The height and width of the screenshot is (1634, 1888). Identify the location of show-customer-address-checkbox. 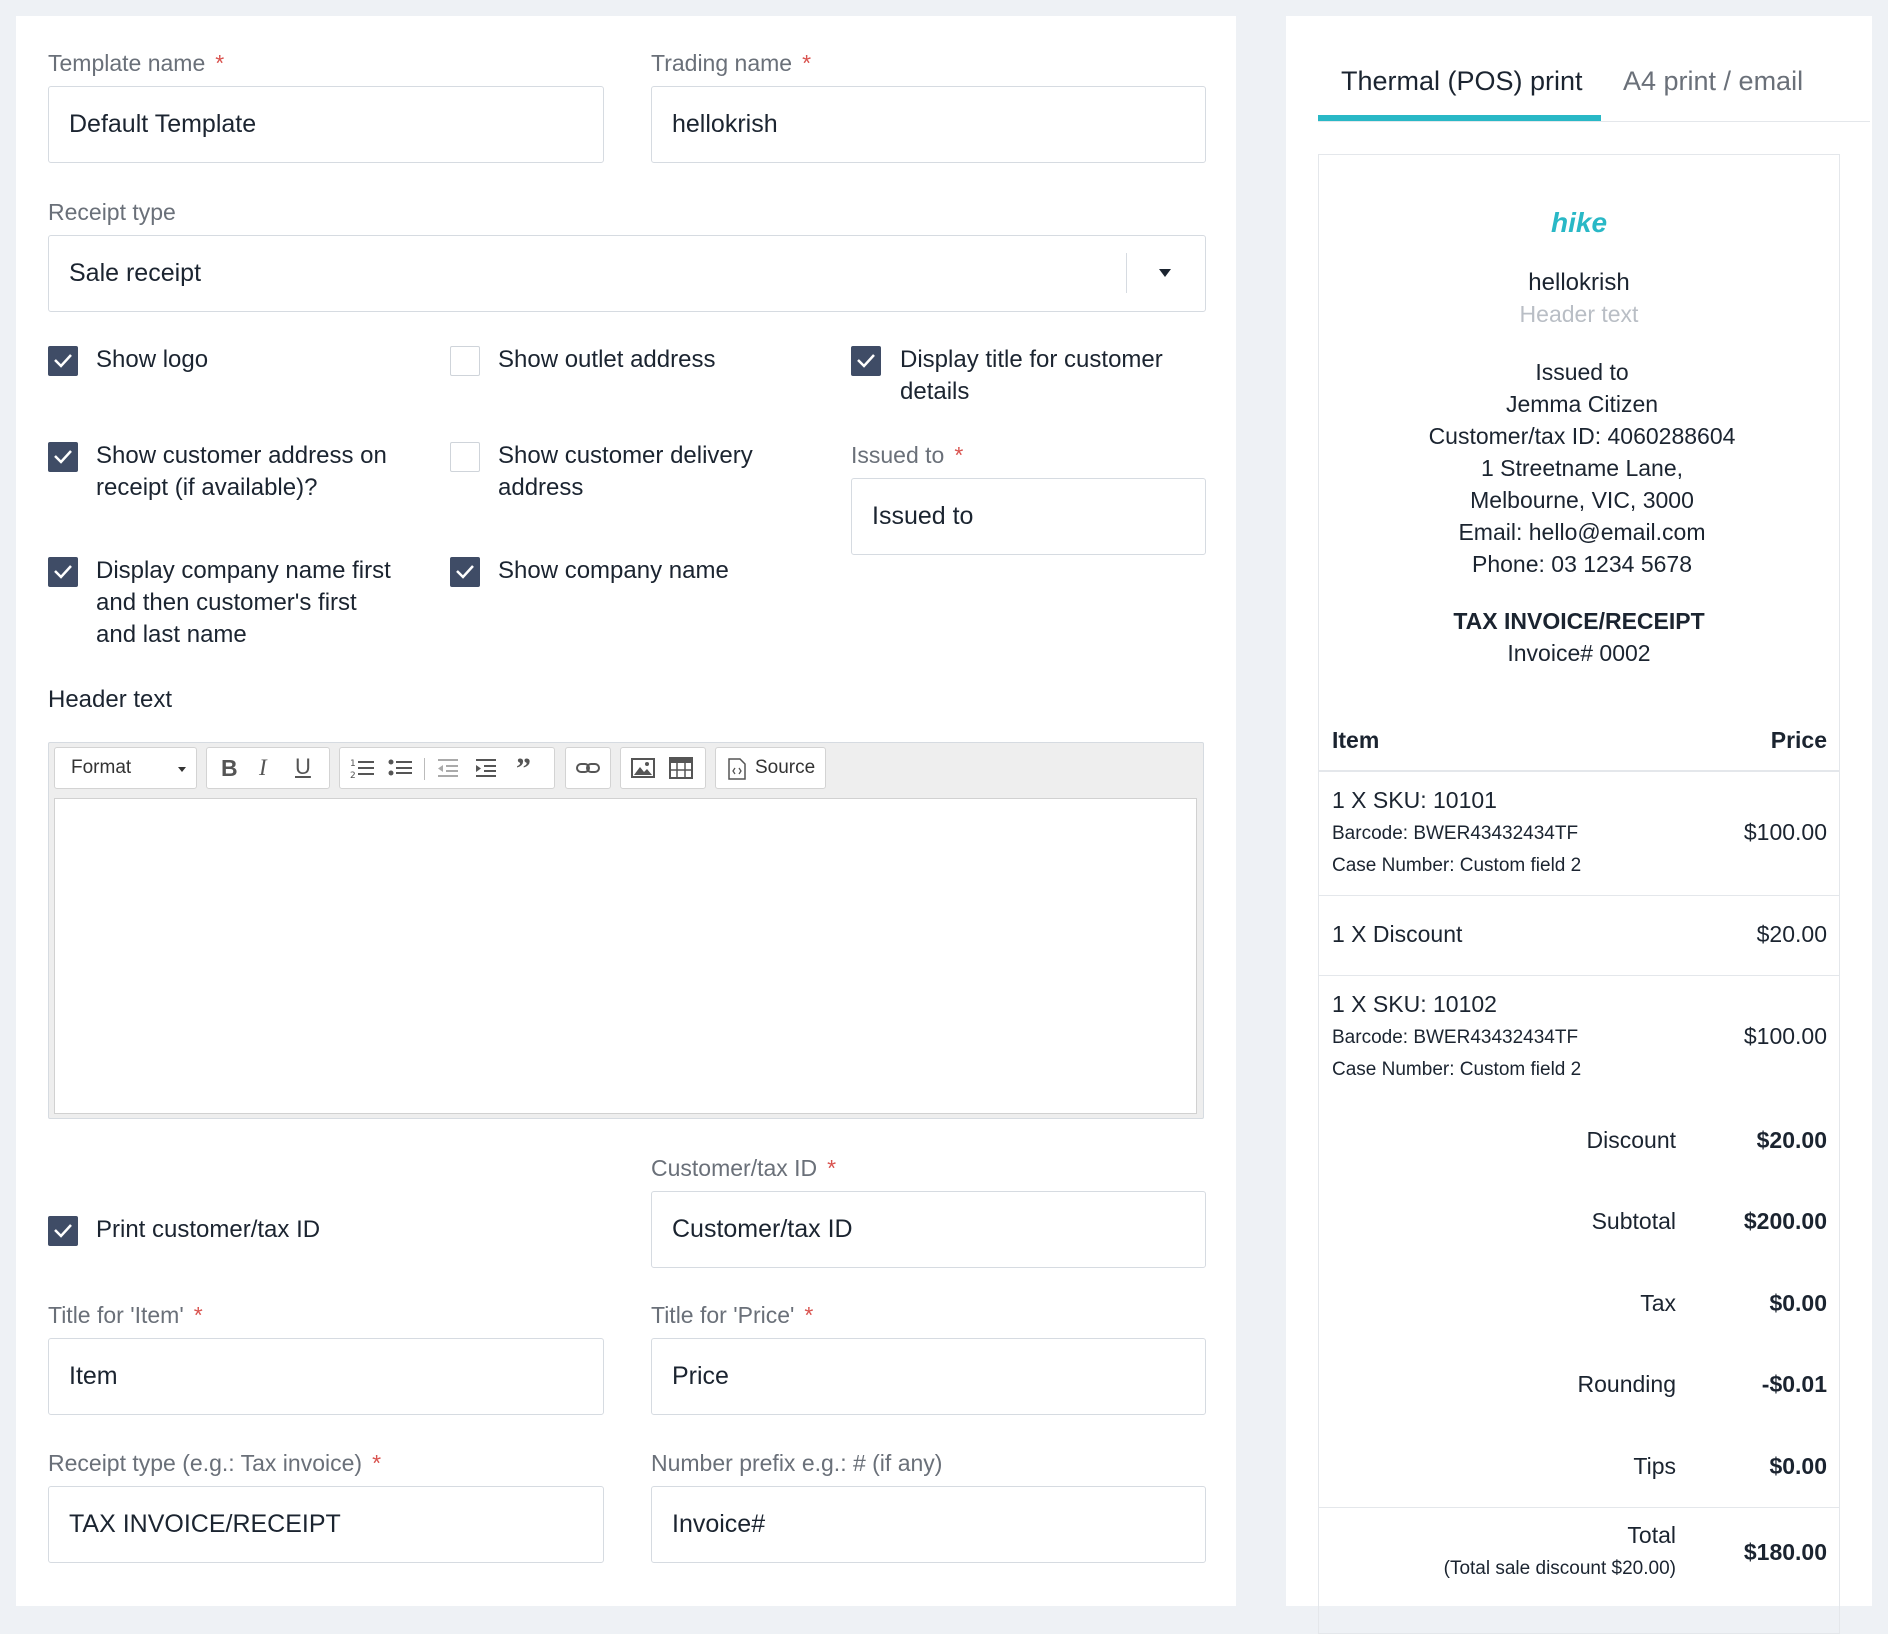
(63, 457).